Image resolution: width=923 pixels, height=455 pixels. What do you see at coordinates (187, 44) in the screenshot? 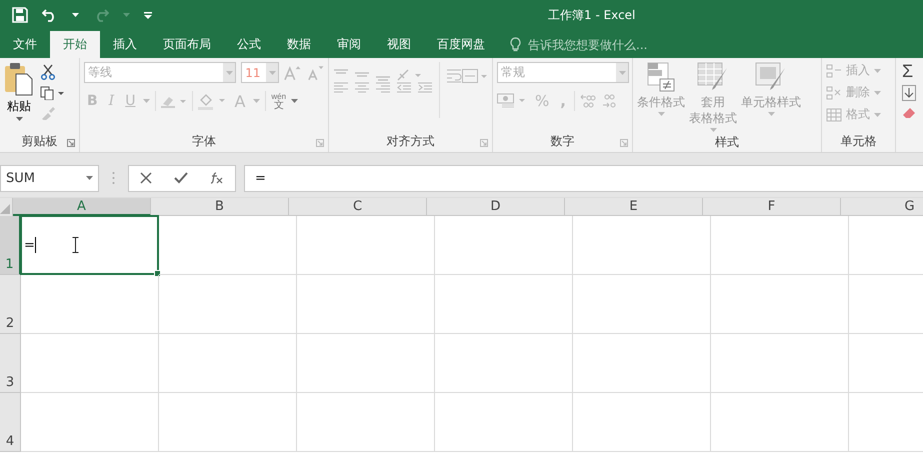
I see `ribbon-tab: 页面布局` at bounding box center [187, 44].